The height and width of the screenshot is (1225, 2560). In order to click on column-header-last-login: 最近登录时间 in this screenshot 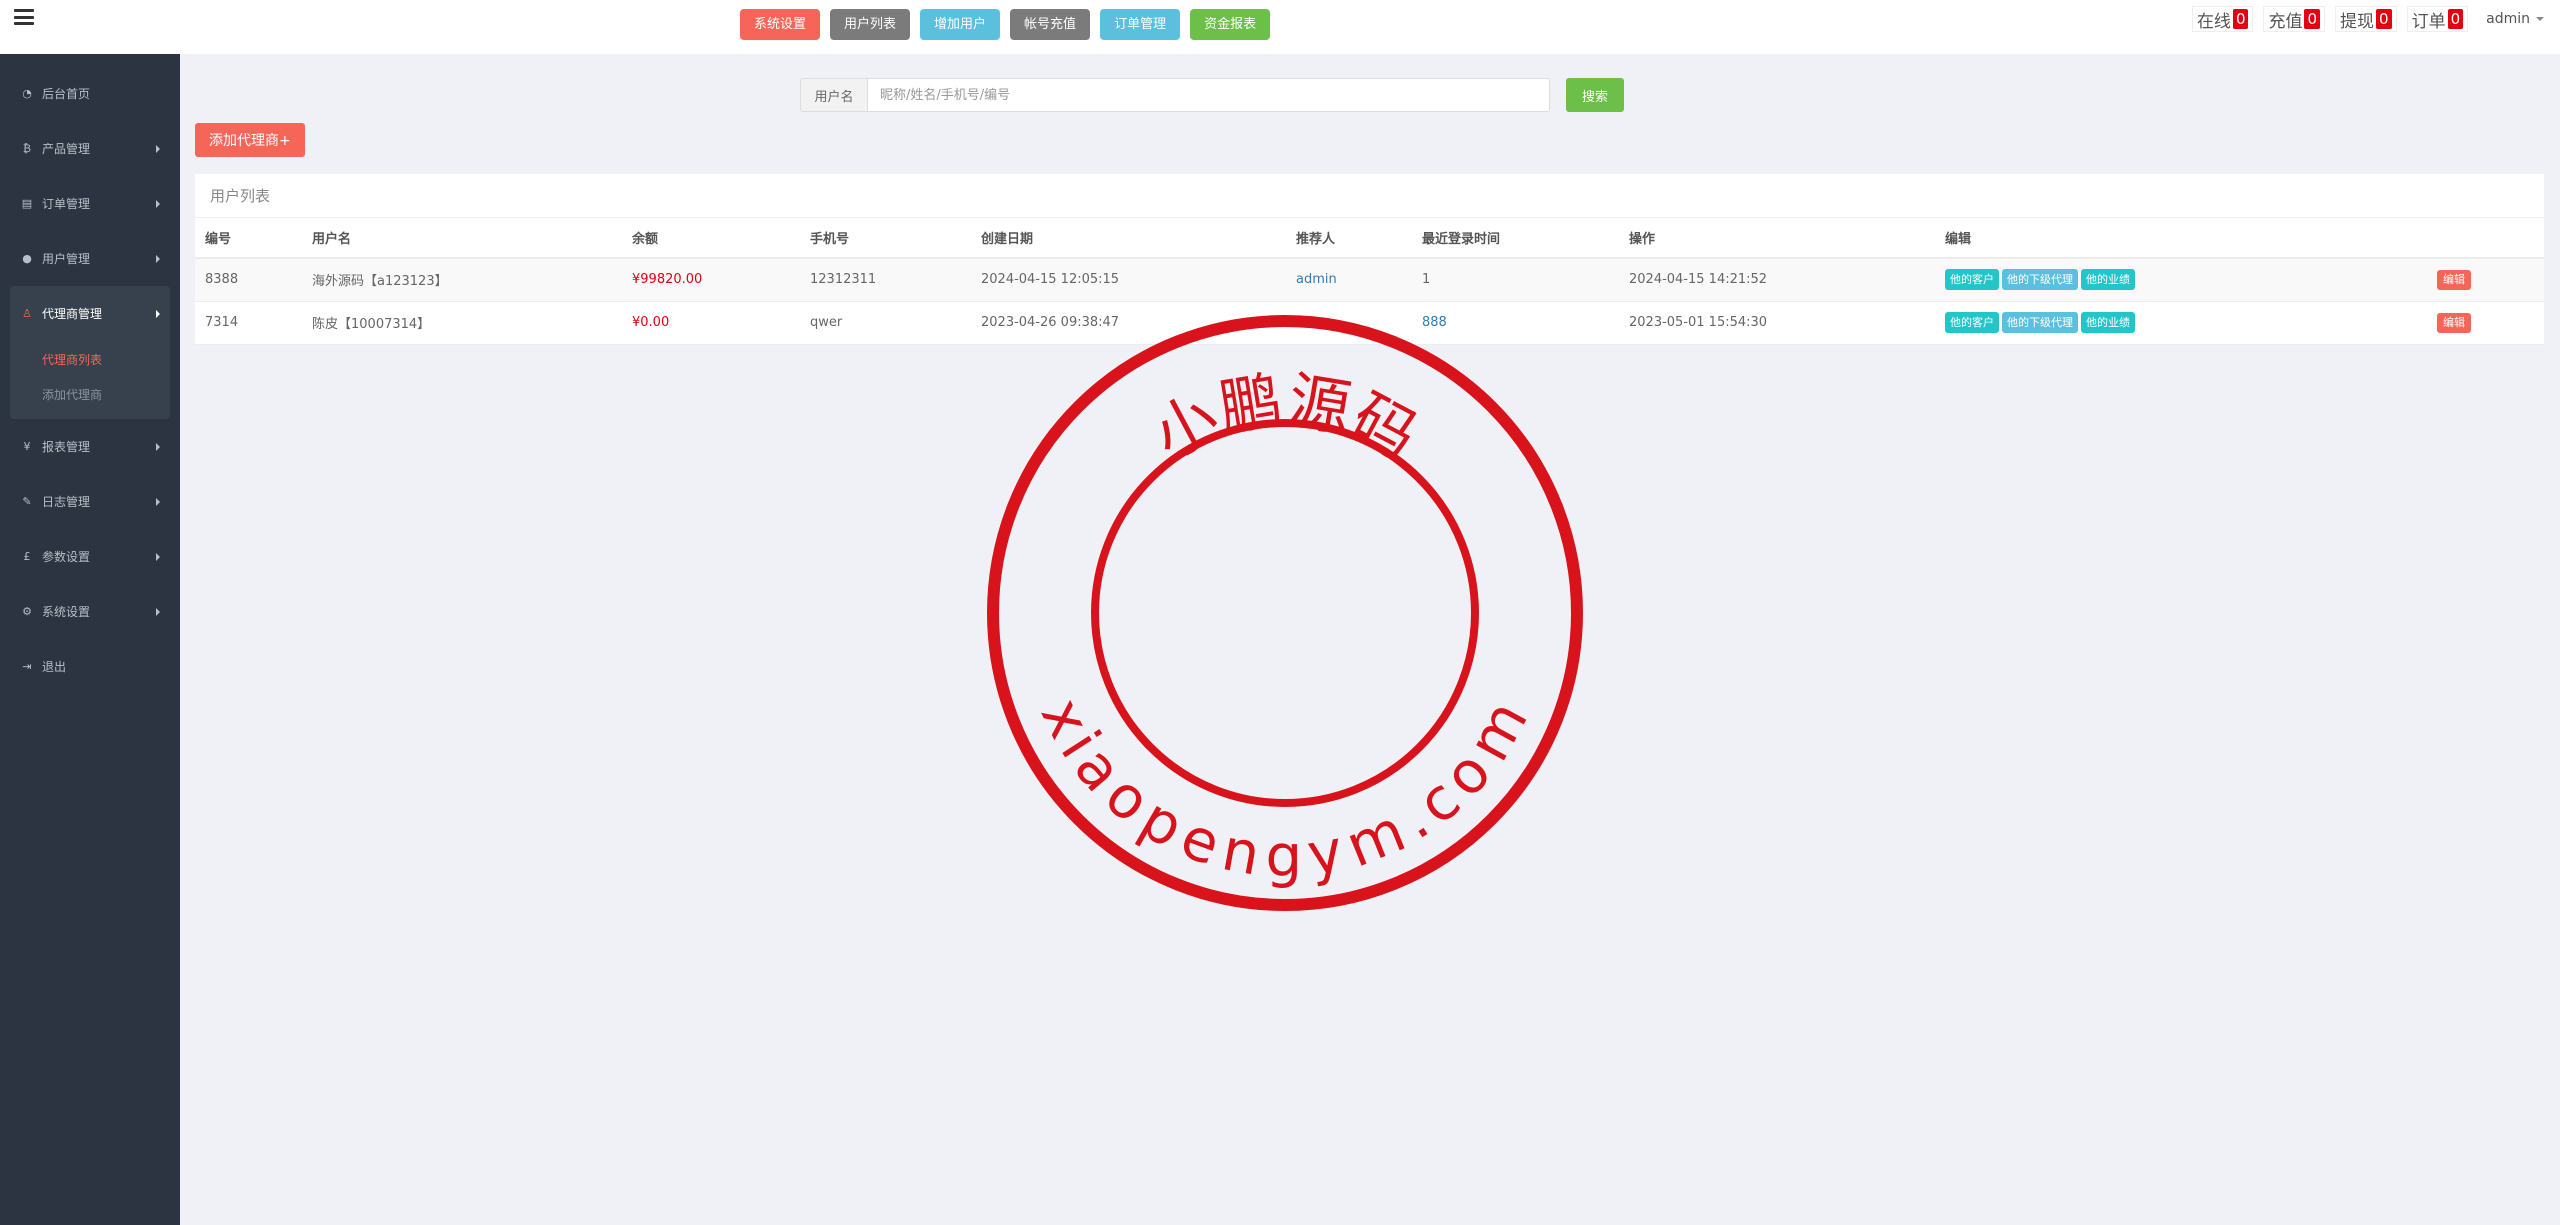, I will do `click(1515, 238)`.